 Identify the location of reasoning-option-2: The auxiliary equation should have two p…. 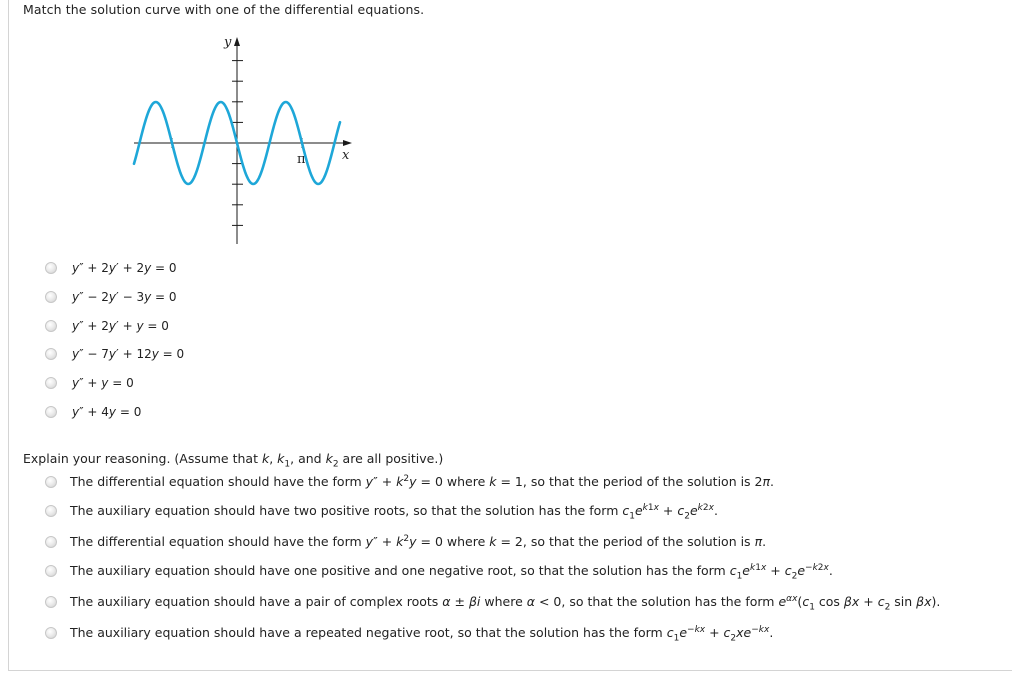
(381, 512).